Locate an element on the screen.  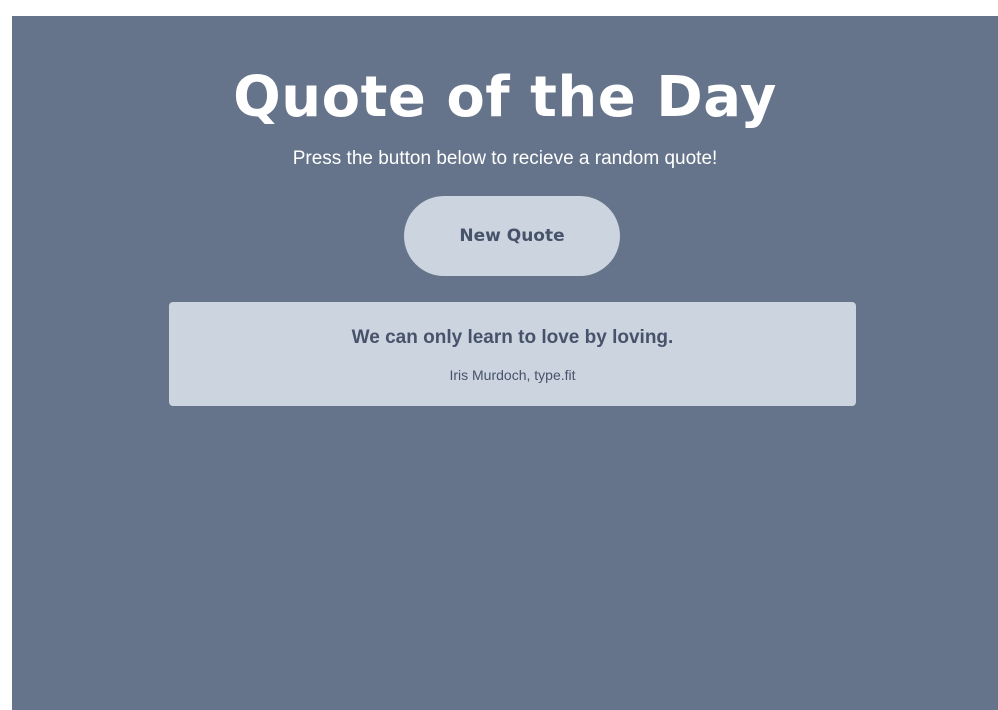
page-title: Quote of the Day is located at coordinates (505, 97).